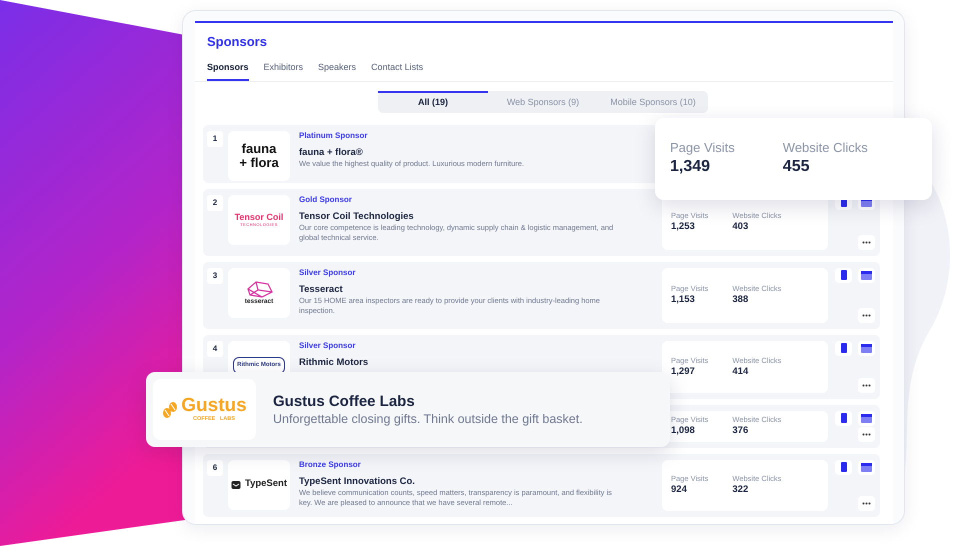  Describe the element at coordinates (741, 431) in the screenshot. I see `stat-value: 376` at that location.